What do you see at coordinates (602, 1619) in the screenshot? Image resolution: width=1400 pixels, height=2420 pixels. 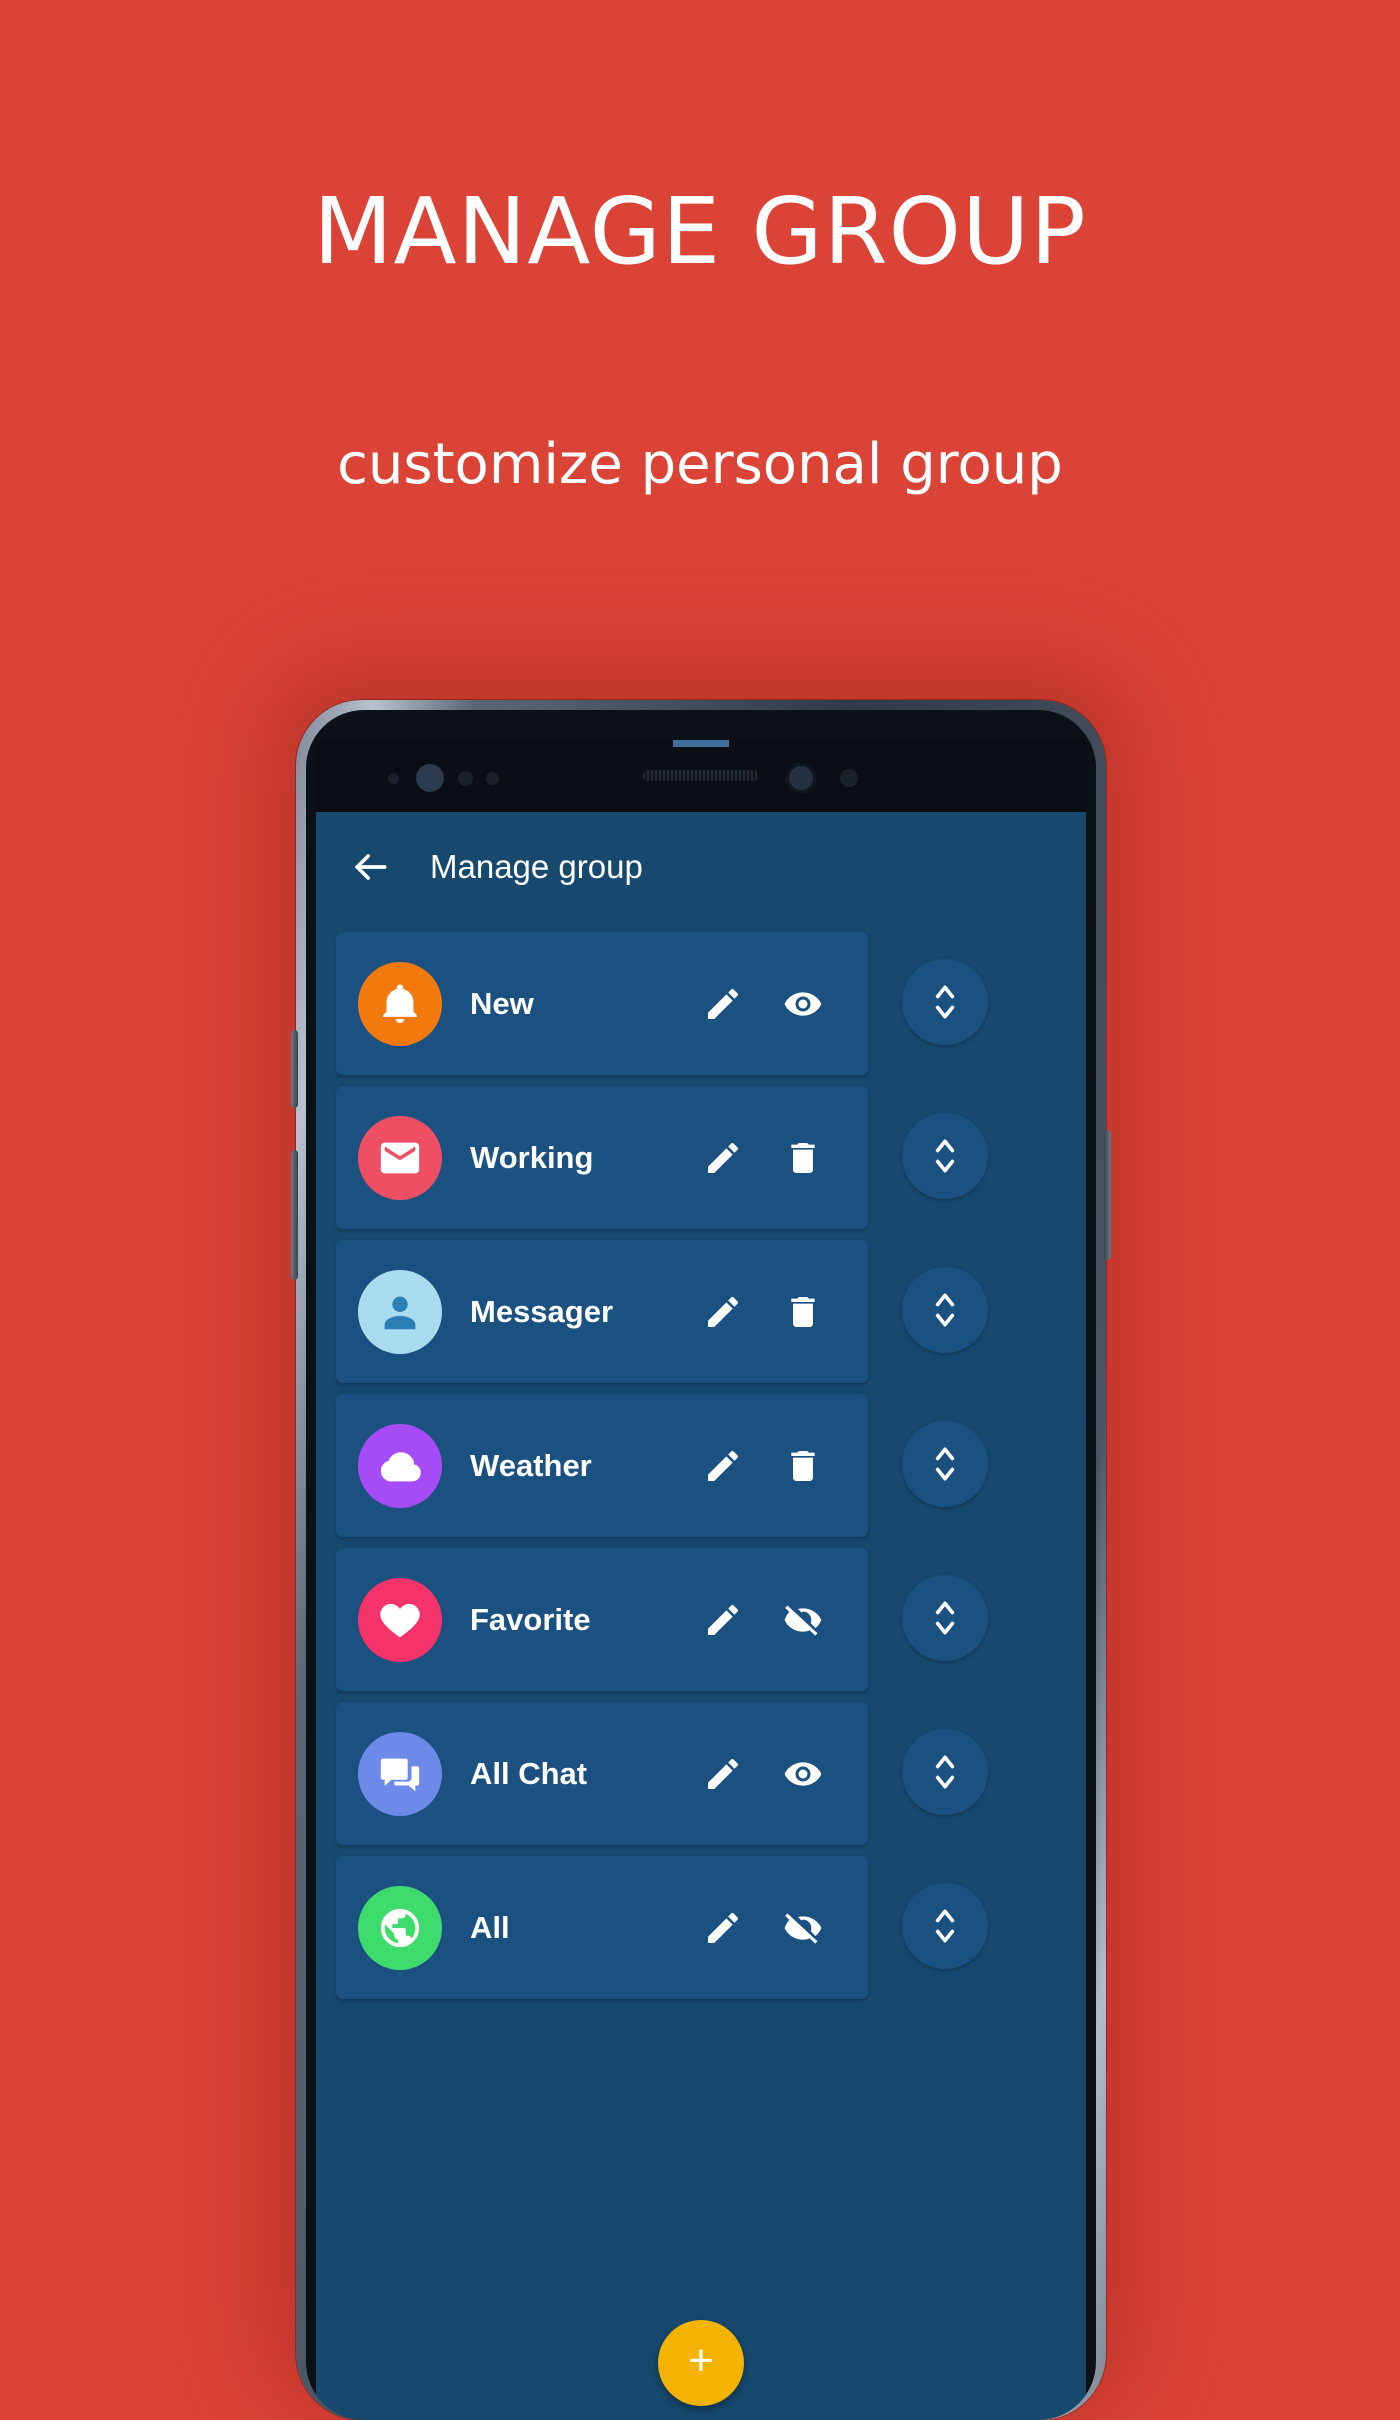 I see `group-card-favorite: Favorite` at bounding box center [602, 1619].